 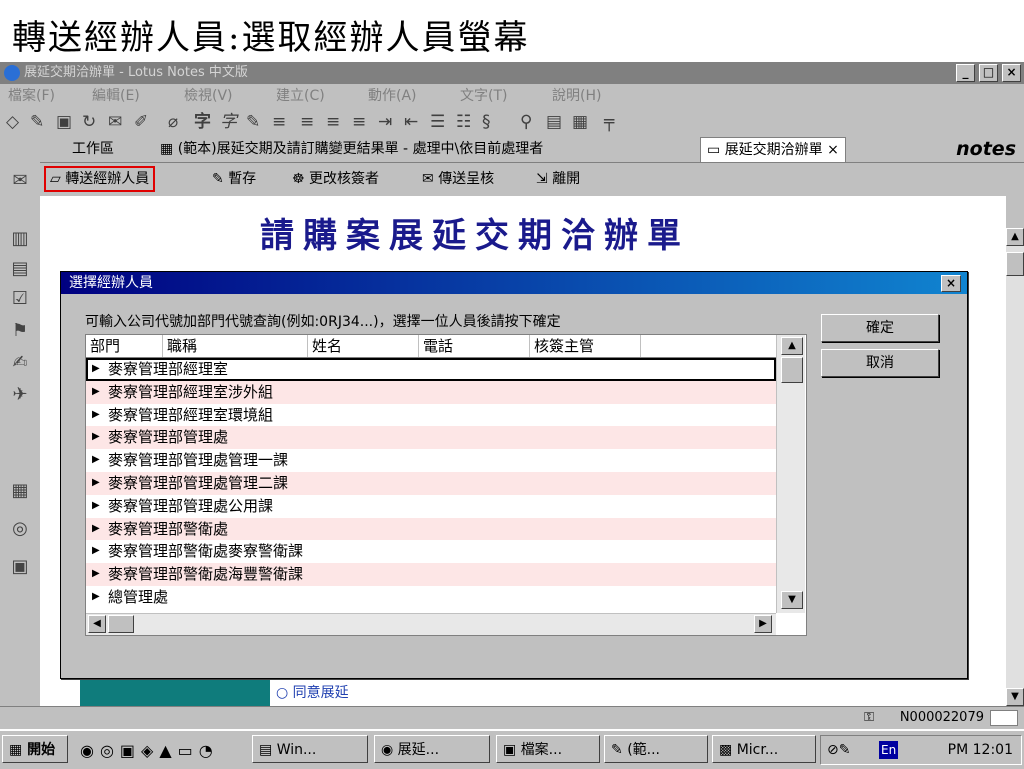 I want to click on list-item: ▶ 麥寮管理部管理處, so click(x=431, y=438).